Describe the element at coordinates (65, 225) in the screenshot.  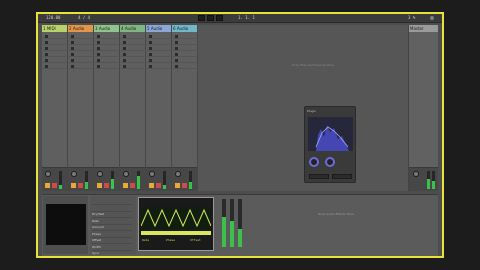
I see `instrument-device` at that location.